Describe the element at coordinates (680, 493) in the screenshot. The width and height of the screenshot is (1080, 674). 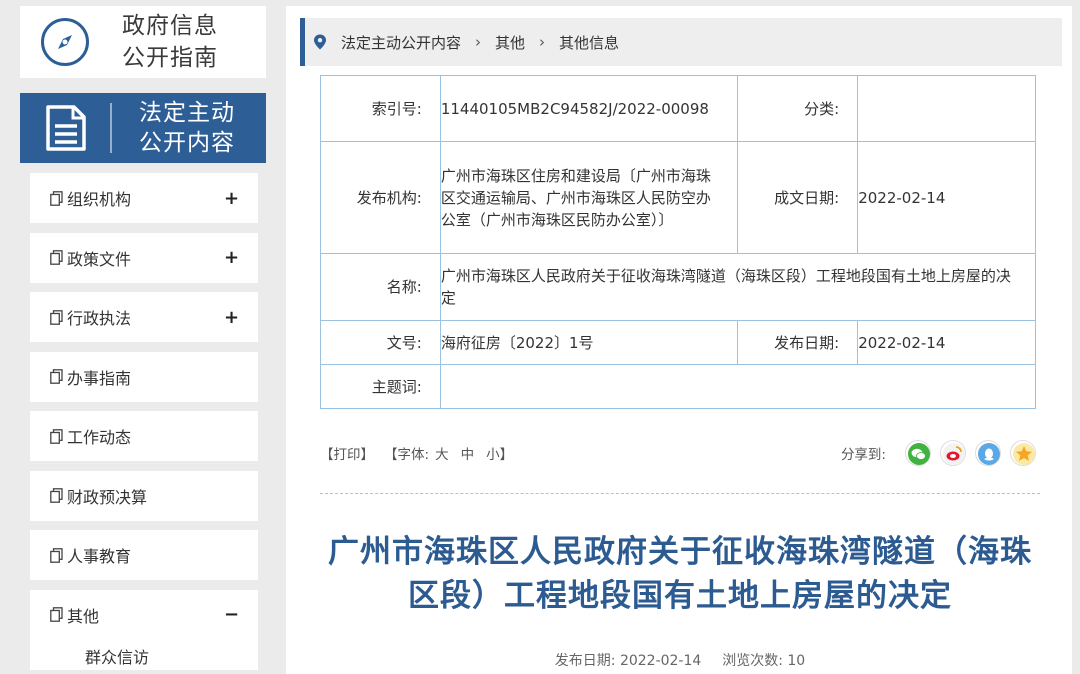
I see `dashed-divider` at that location.